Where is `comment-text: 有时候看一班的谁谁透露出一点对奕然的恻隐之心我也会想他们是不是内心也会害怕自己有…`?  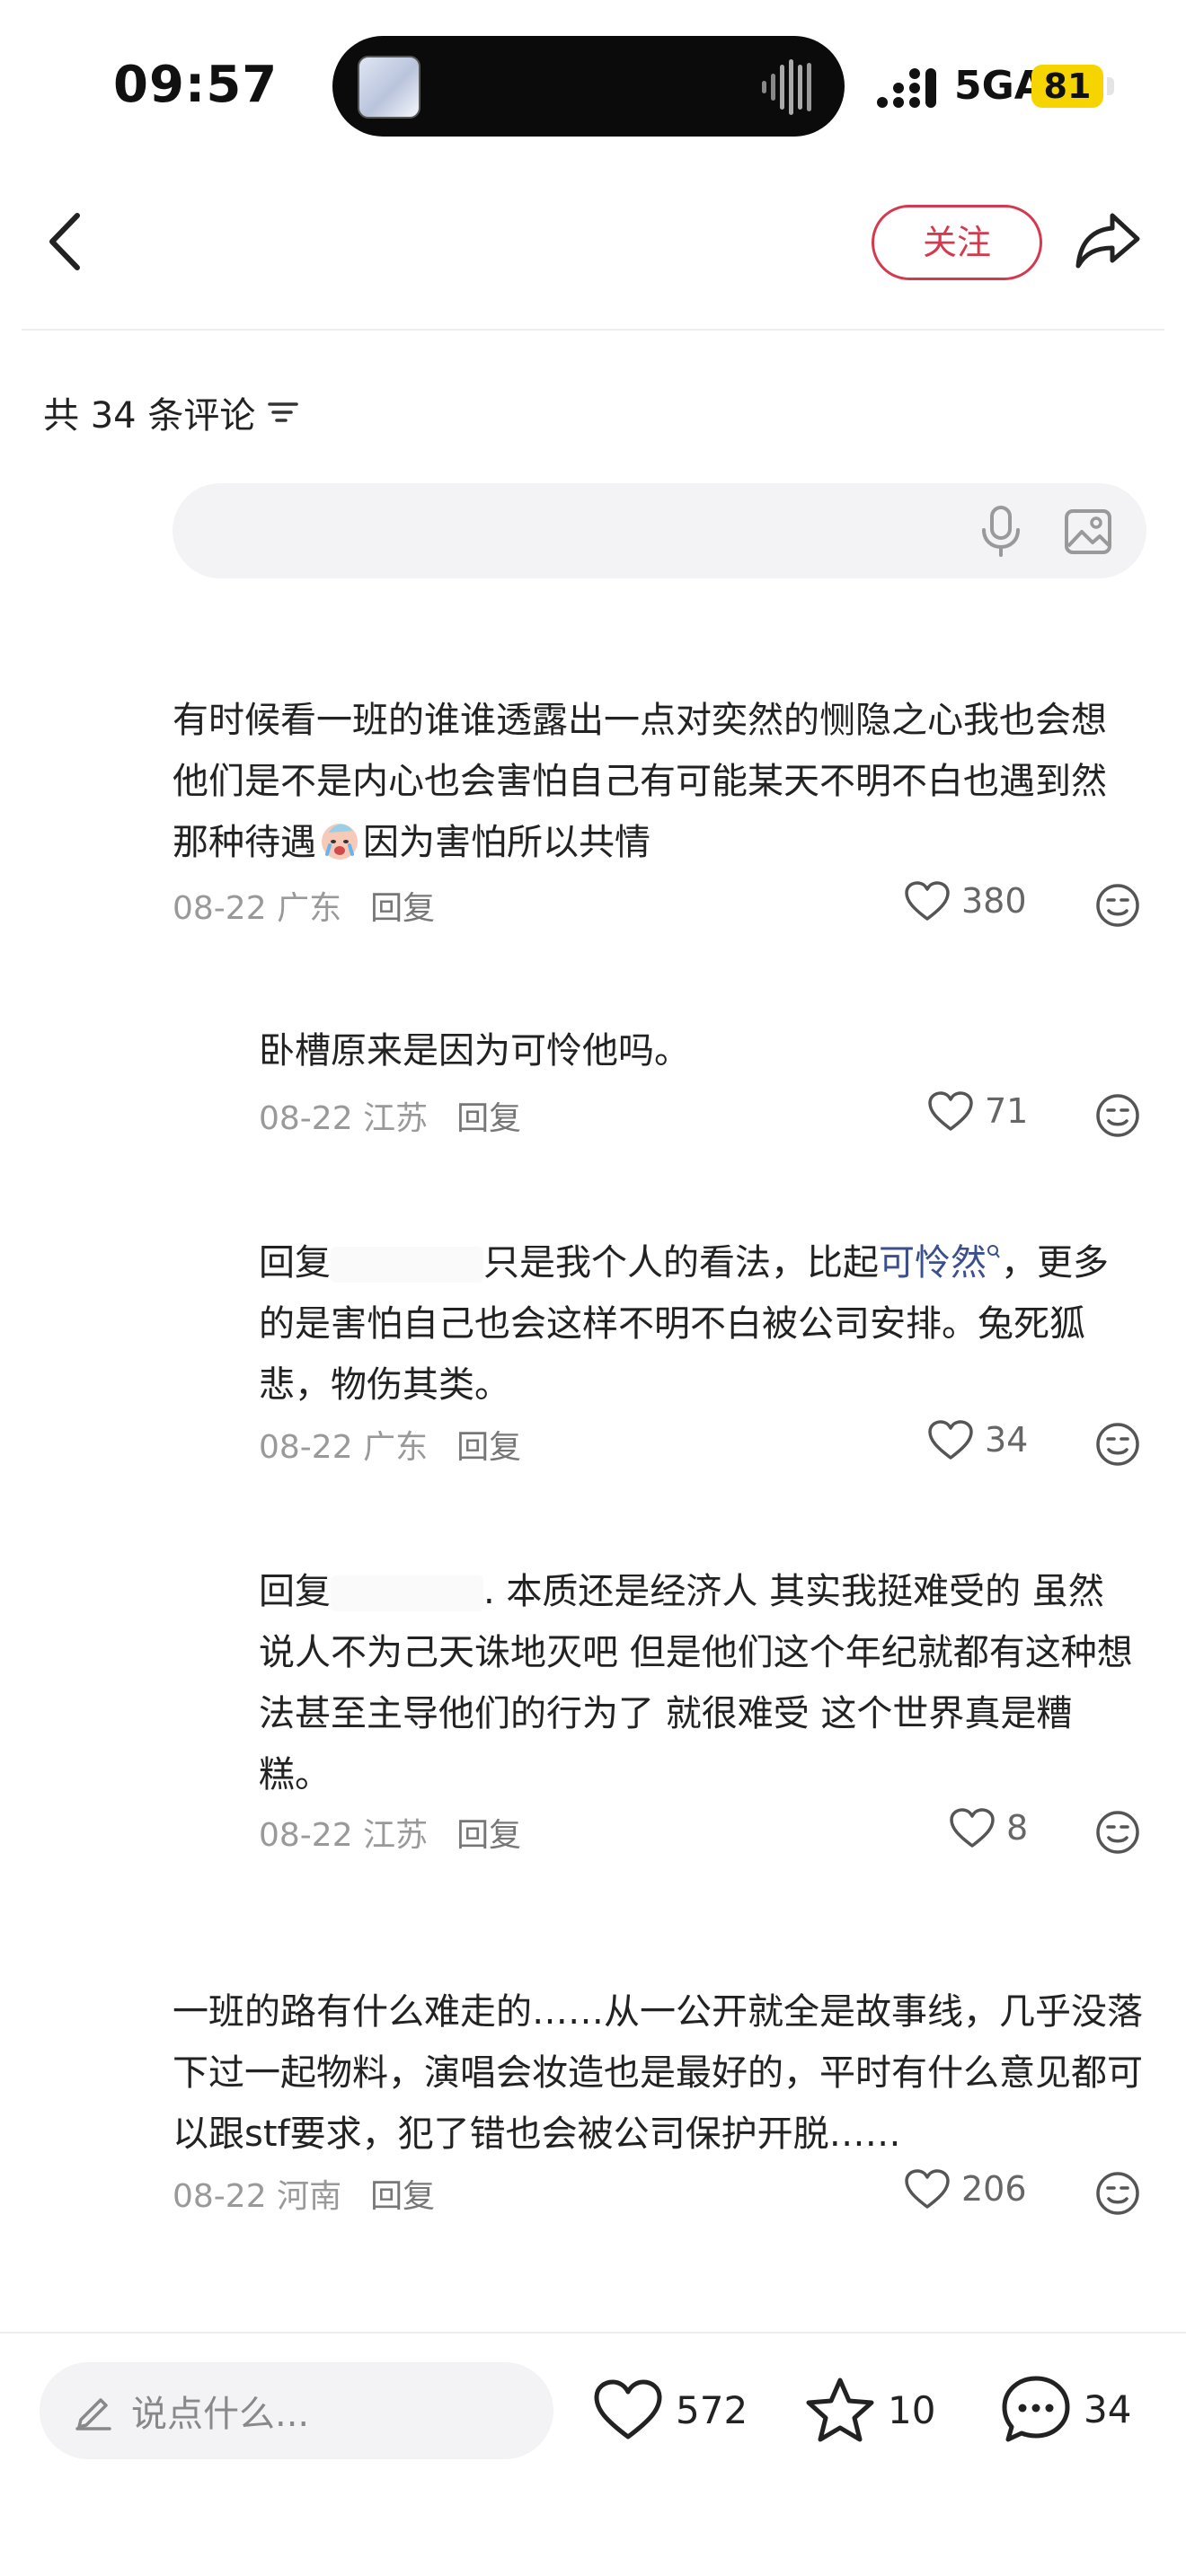 comment-text: 有时候看一班的谁谁透露出一点对奕然的恻隐之心我也会想他们是不是内心也会害怕自己有… is located at coordinates (640, 781).